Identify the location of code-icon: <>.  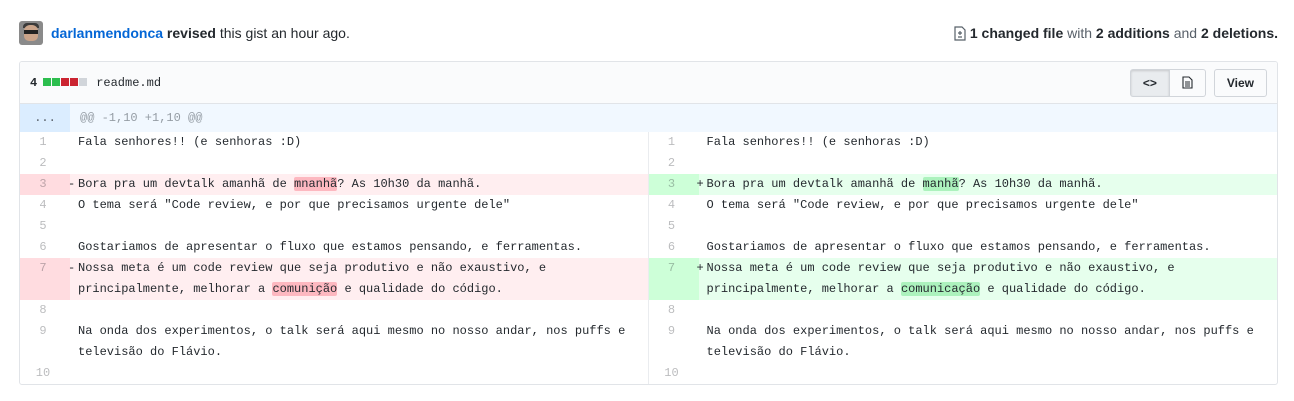
(1149, 82).